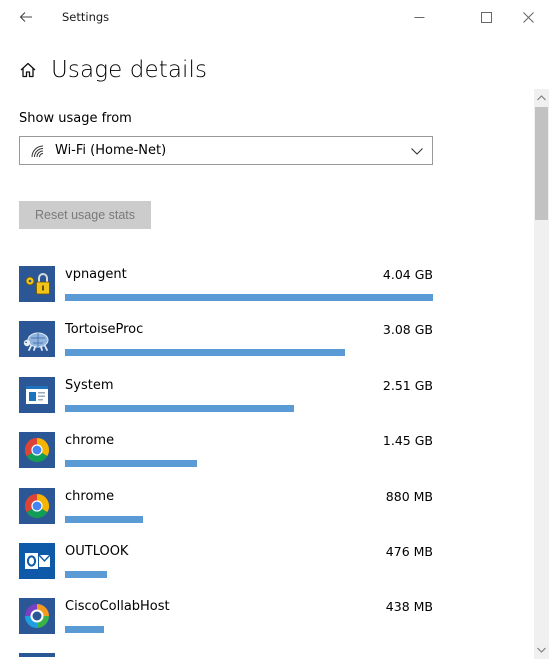  Describe the element at coordinates (409, 607) in the screenshot. I see `app-usage: 438 MB` at that location.